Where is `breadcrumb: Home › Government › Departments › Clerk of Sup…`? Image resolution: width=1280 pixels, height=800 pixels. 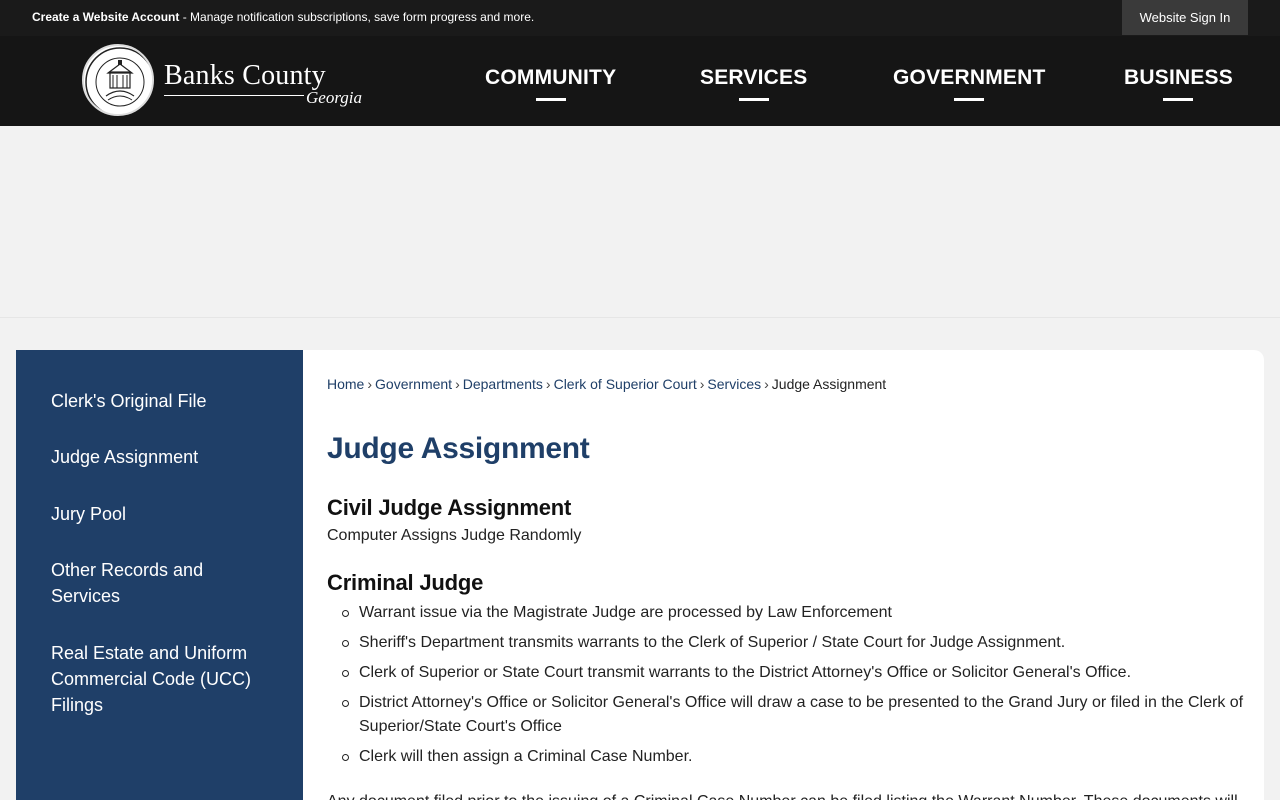
breadcrumb: Home › Government › Departments › Clerk of Sup… is located at coordinates (606, 384).